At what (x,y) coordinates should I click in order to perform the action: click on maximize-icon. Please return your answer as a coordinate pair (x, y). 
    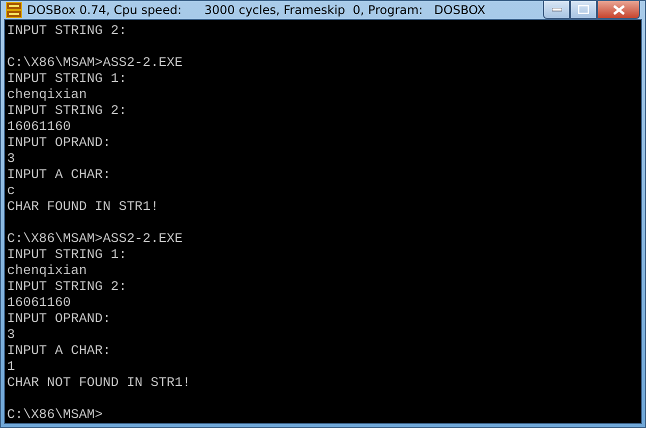
    Looking at the image, I should click on (583, 9).